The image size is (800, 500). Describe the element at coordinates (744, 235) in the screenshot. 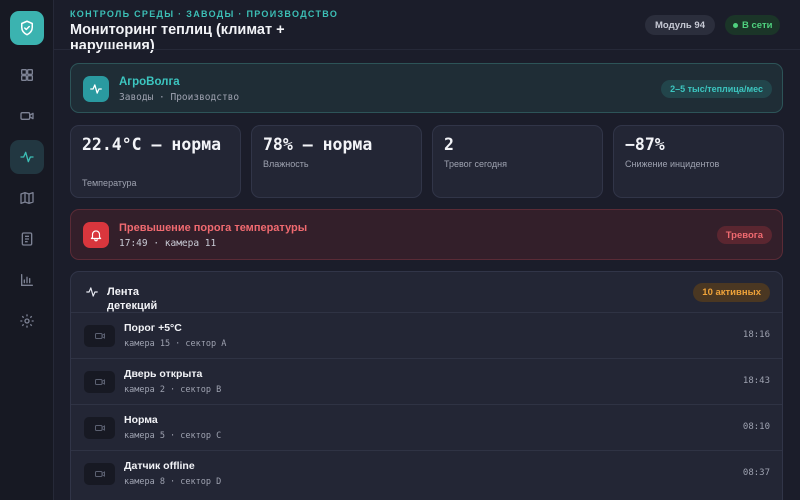

I see `alert-badge: Тревога` at that location.